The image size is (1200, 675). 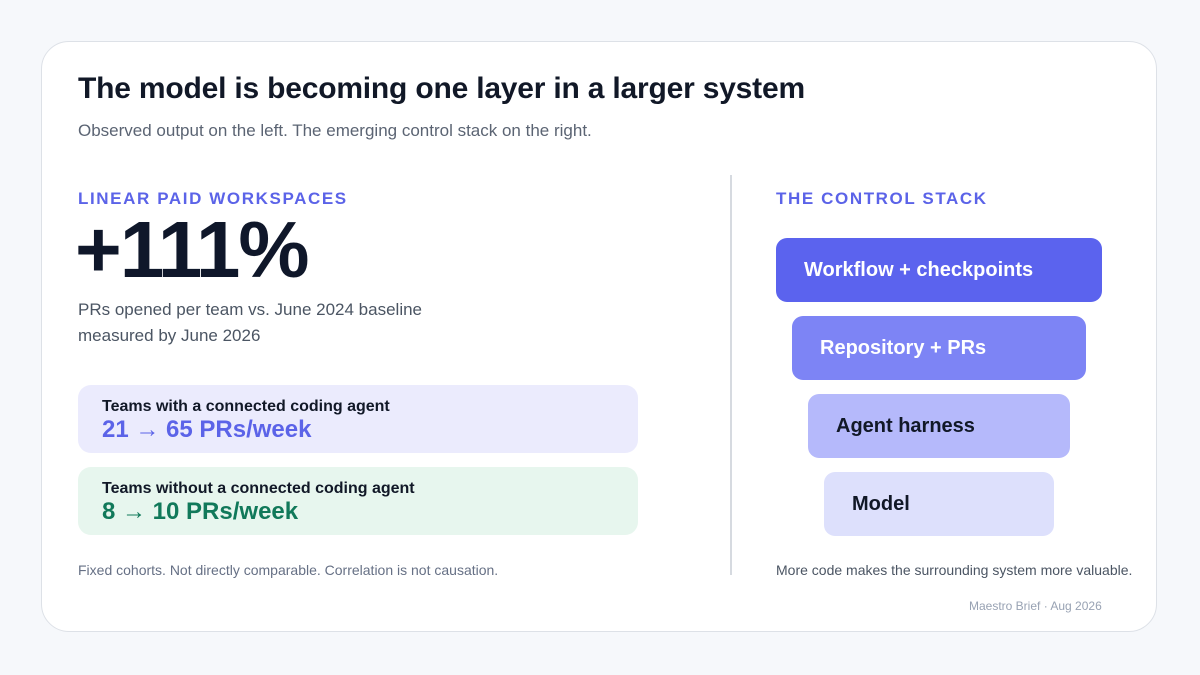 I want to click on cohort-value: 21 → 65 PRs/week, so click(x=207, y=429).